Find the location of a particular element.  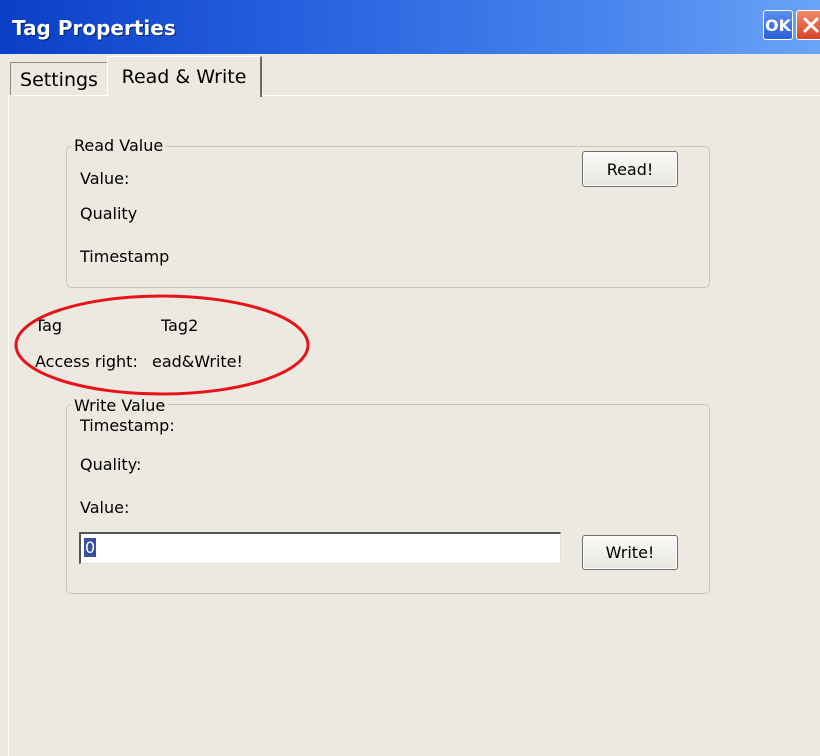

close-icon is located at coordinates (811, 25).